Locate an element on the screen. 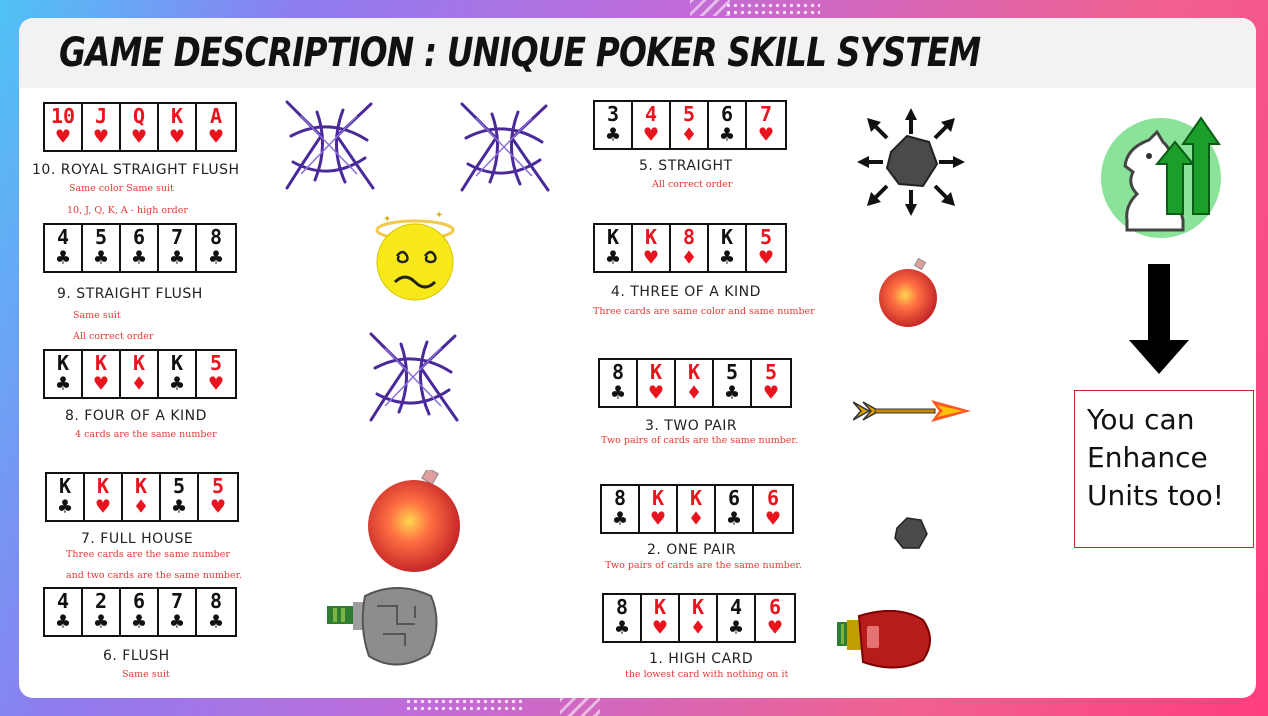 The image size is (1268, 716). hand-desc: 10, J, Q, K, A - high order is located at coordinates (127, 210).